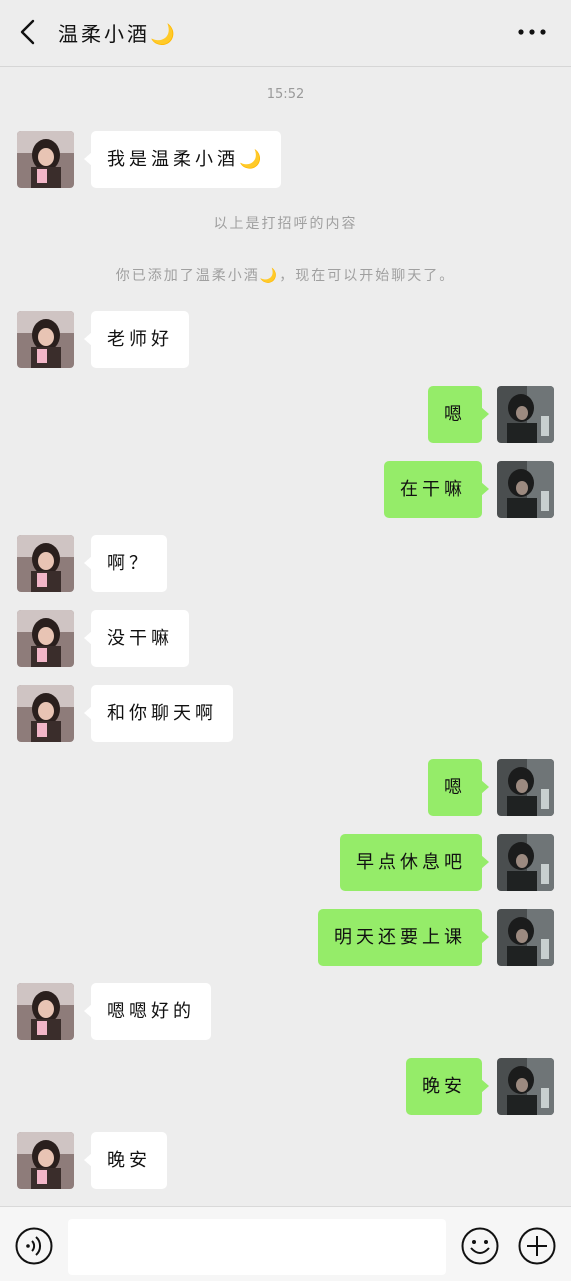 This screenshot has width=571, height=1281. I want to click on message-bubble-sent: 晚安, so click(447, 1086).